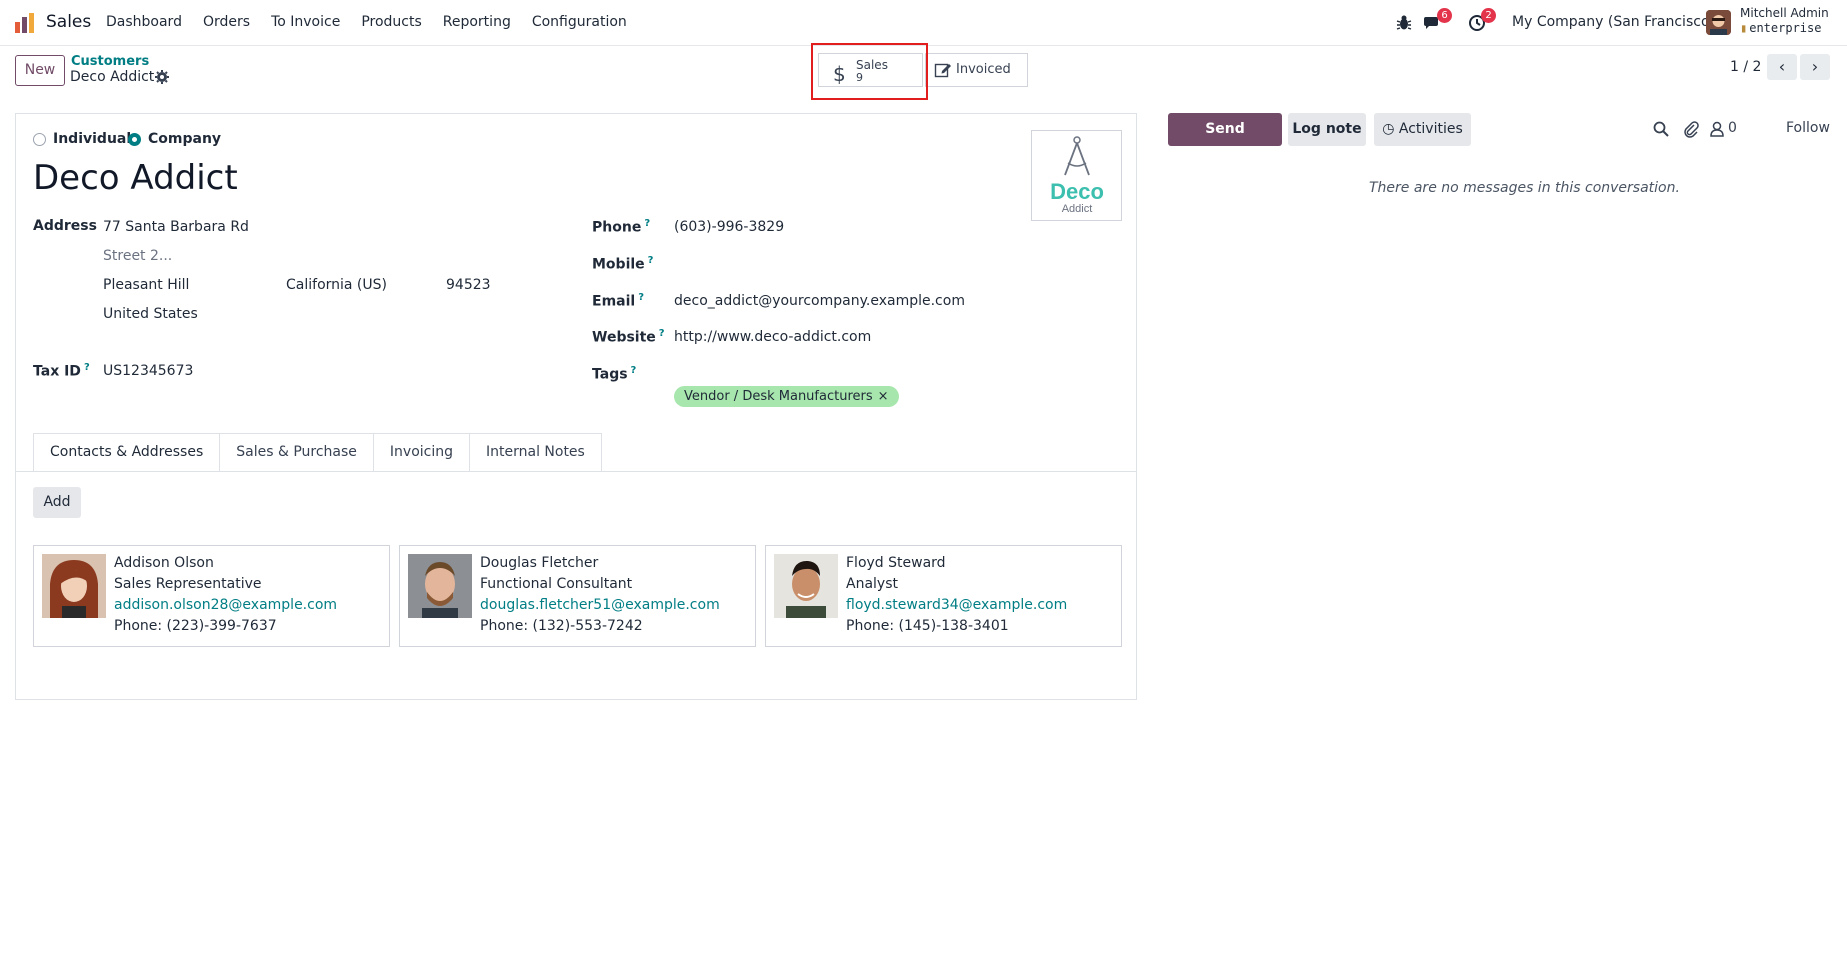 The width and height of the screenshot is (1847, 966). I want to click on chevron-right-icon: ›, so click(1815, 66).